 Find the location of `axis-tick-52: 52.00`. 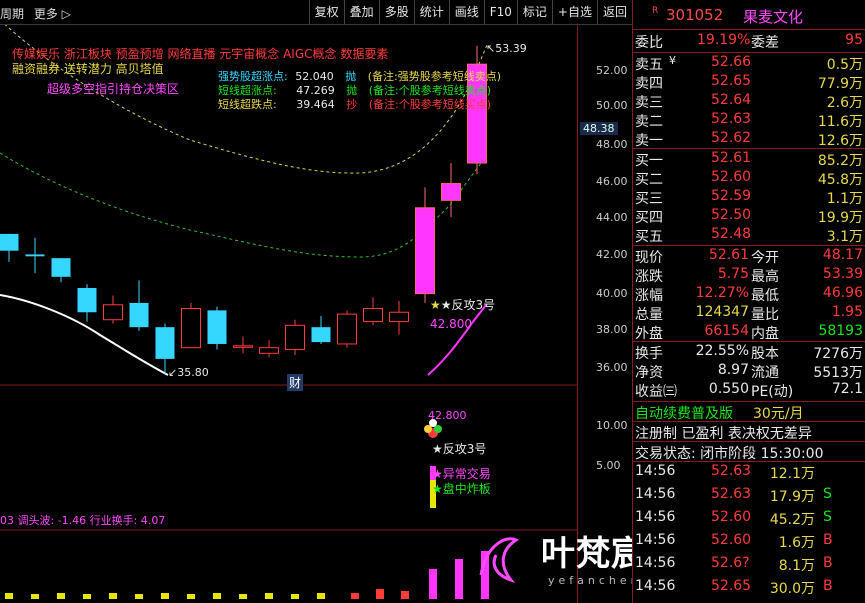

axis-tick-52: 52.00 is located at coordinates (612, 70).